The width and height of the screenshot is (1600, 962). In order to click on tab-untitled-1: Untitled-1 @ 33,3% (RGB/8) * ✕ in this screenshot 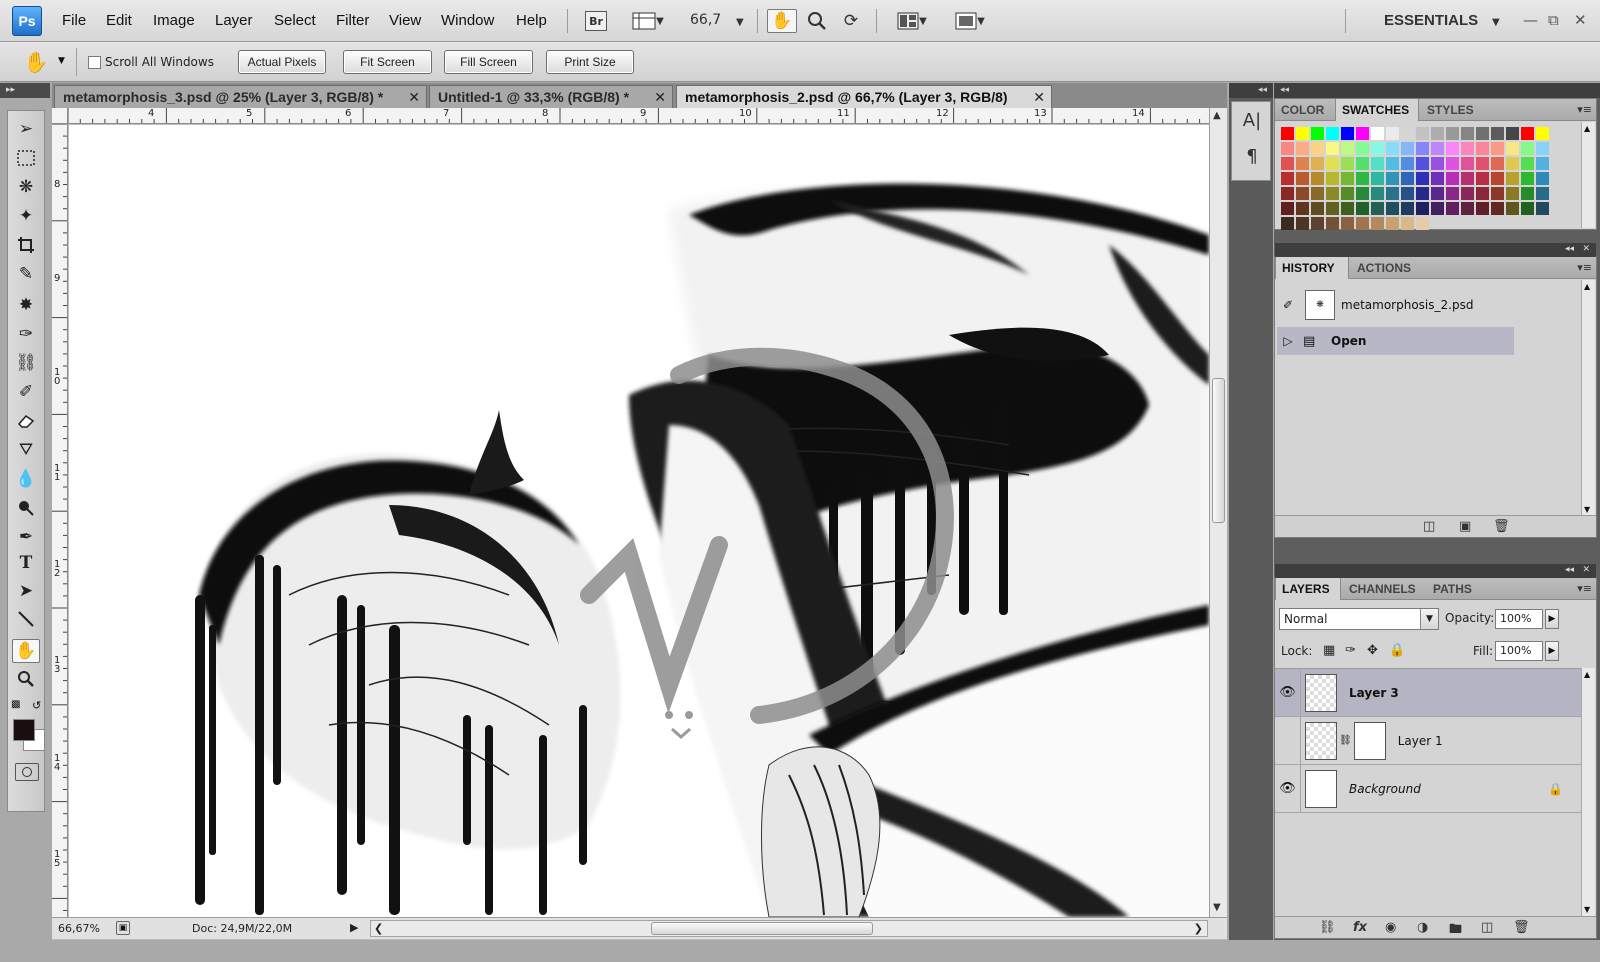, I will do `click(551, 96)`.